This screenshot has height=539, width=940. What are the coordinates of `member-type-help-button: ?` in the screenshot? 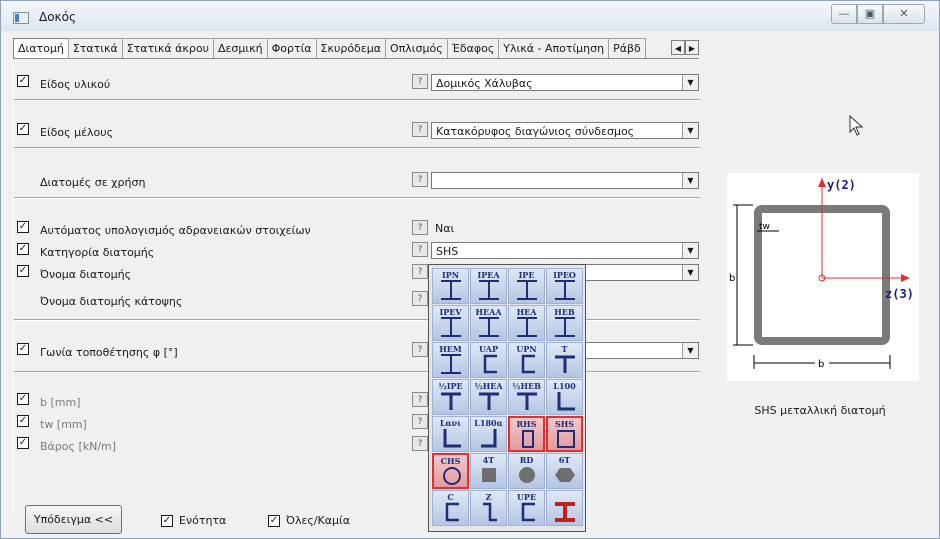 It's located at (420, 129).